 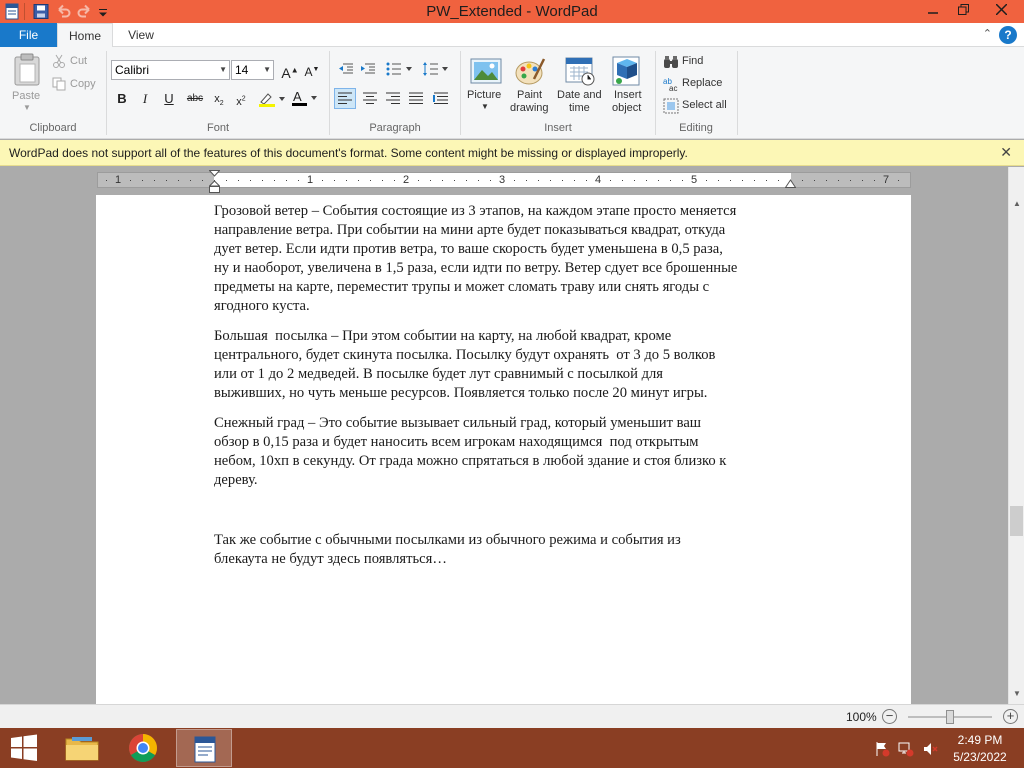 I want to click on replace-icon: ab ac, so click(x=671, y=84).